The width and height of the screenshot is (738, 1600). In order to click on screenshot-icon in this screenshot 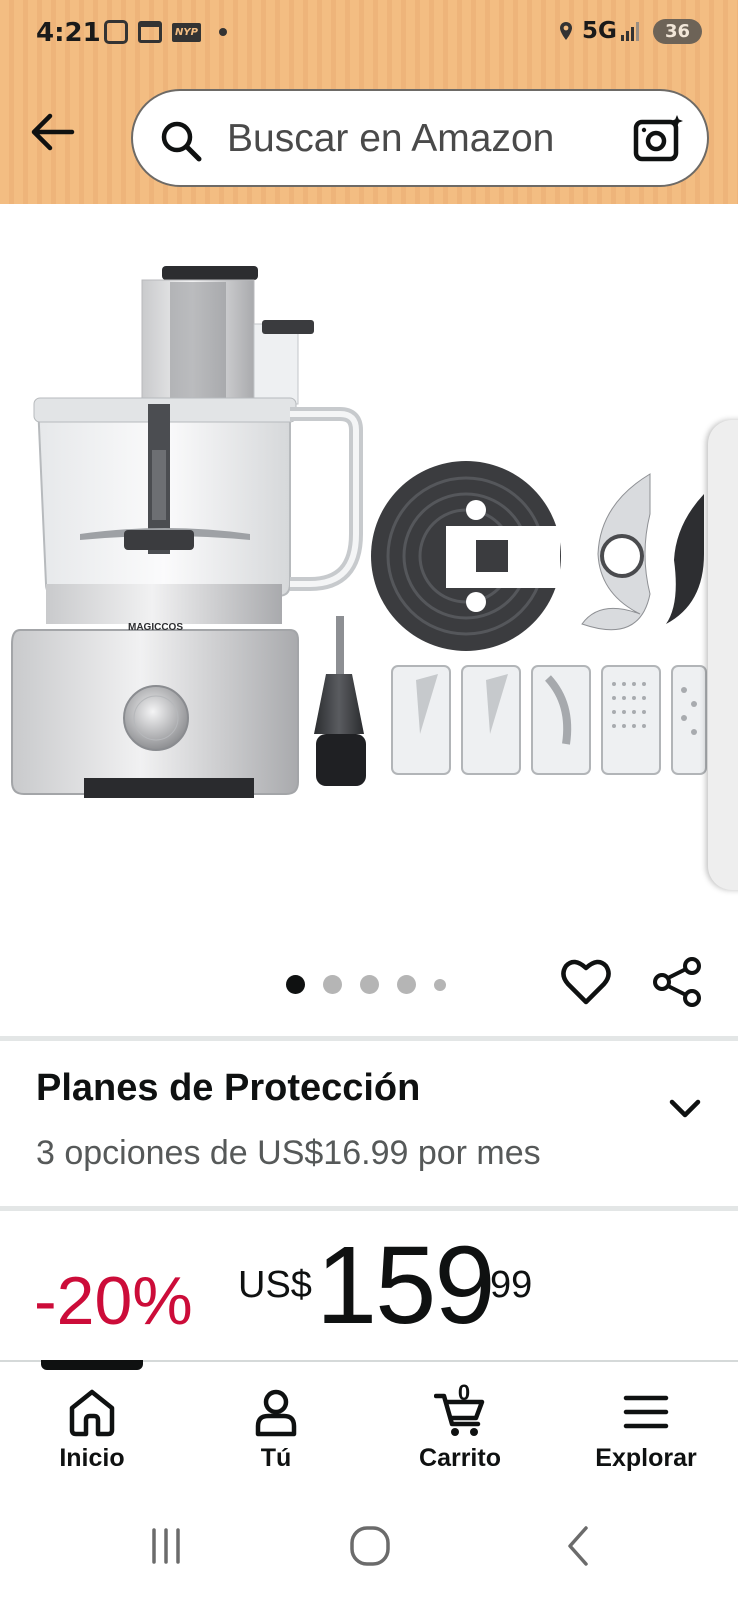, I will do `click(116, 32)`.